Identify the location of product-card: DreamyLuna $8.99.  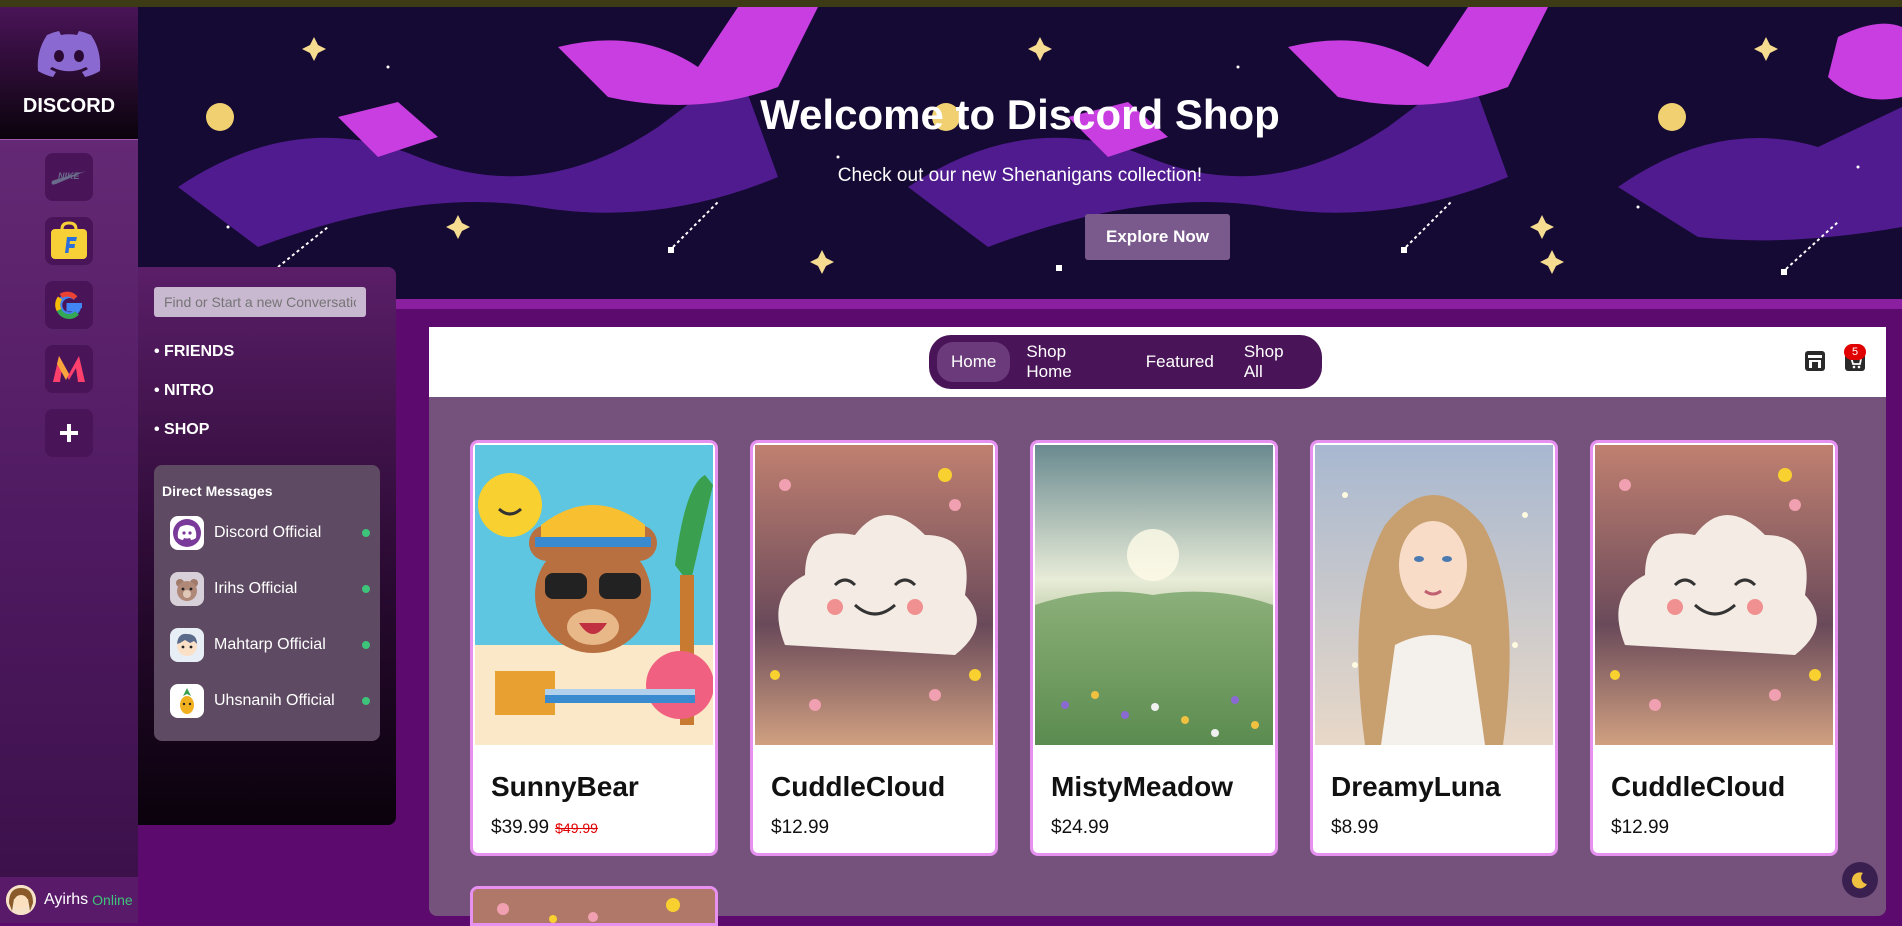
(1434, 648).